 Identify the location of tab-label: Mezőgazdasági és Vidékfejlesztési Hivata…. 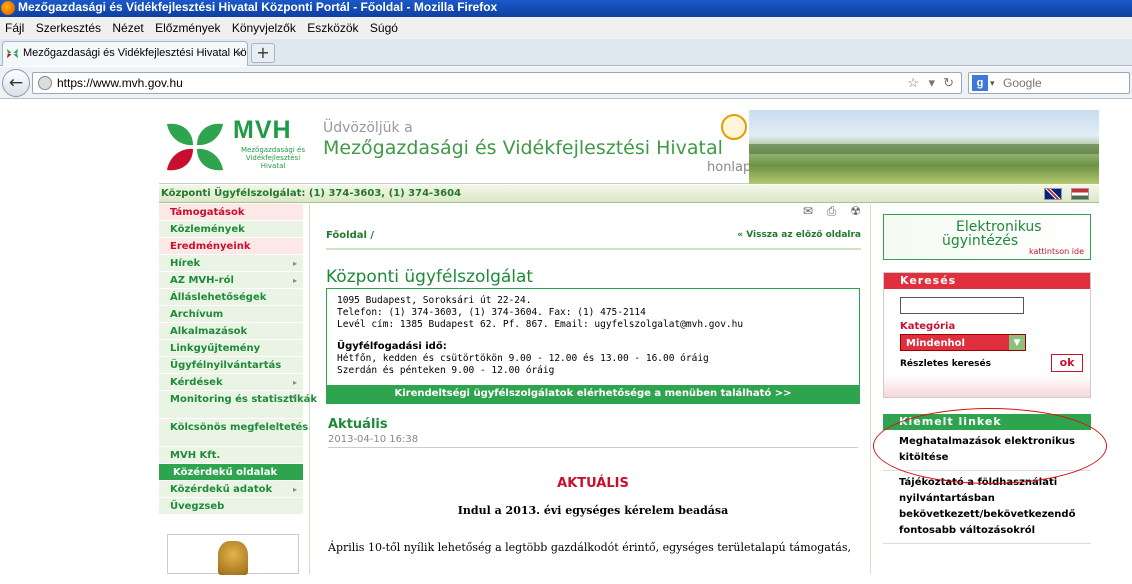
(135, 53).